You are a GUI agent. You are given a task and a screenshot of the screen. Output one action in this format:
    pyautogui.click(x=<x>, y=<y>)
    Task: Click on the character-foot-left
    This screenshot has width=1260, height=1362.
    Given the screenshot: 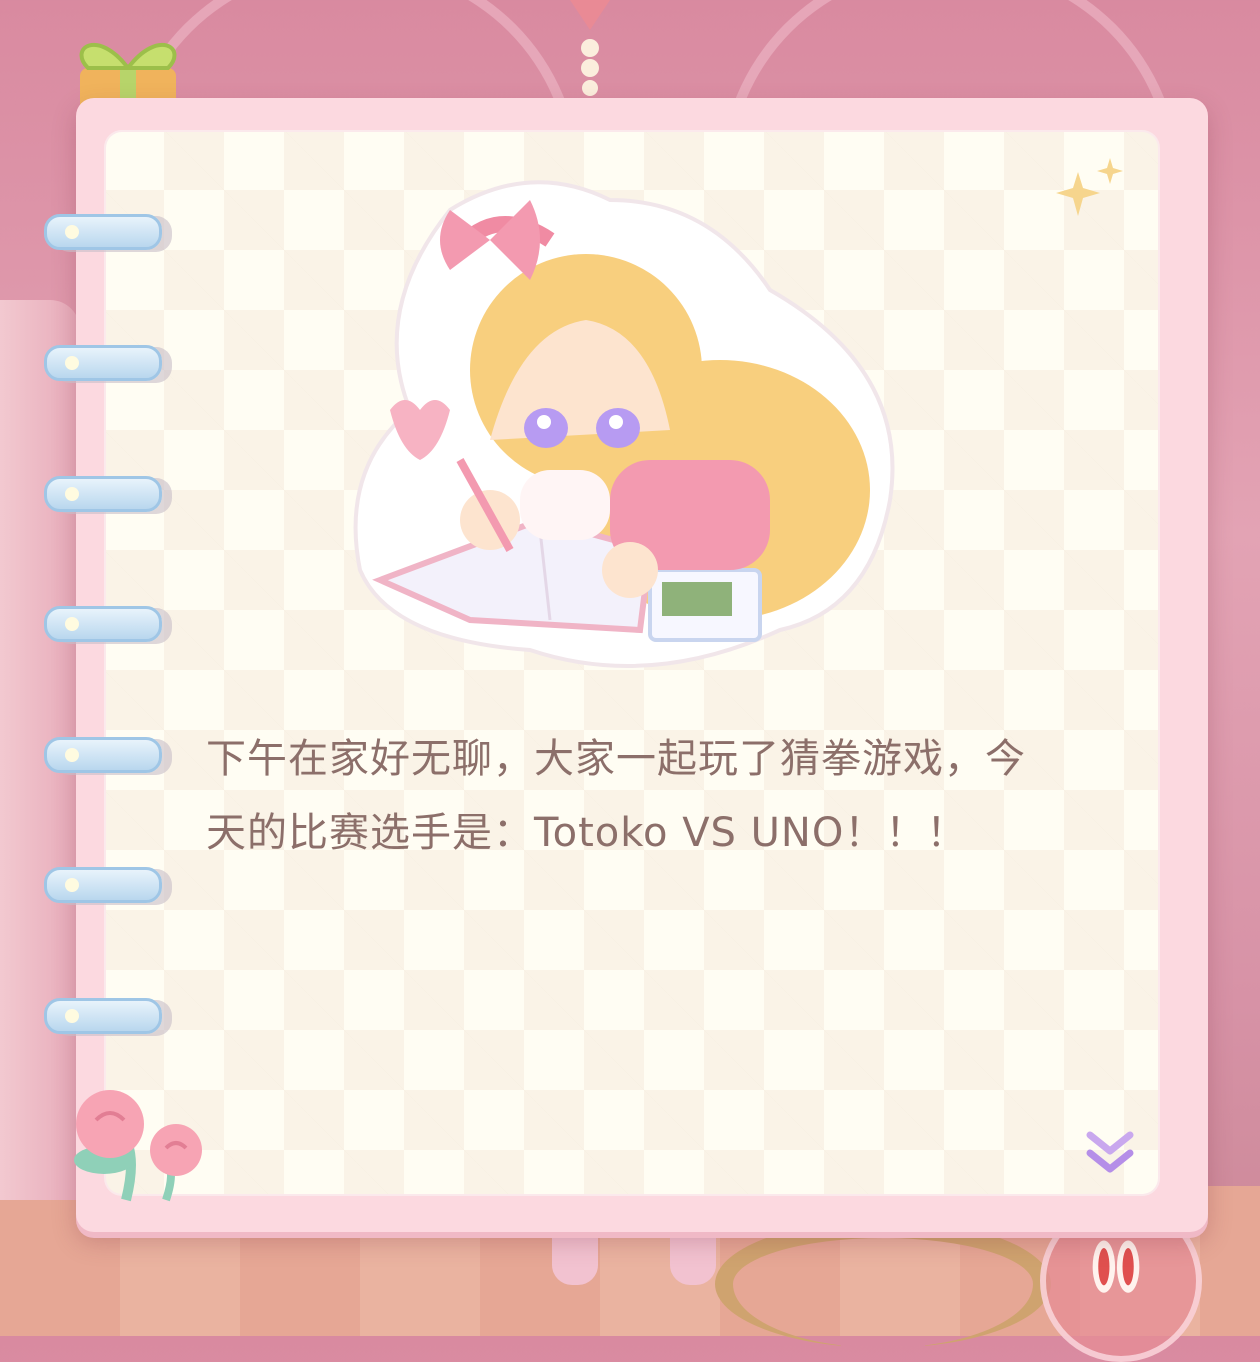 What is the action you would take?
    pyautogui.click(x=575, y=1255)
    